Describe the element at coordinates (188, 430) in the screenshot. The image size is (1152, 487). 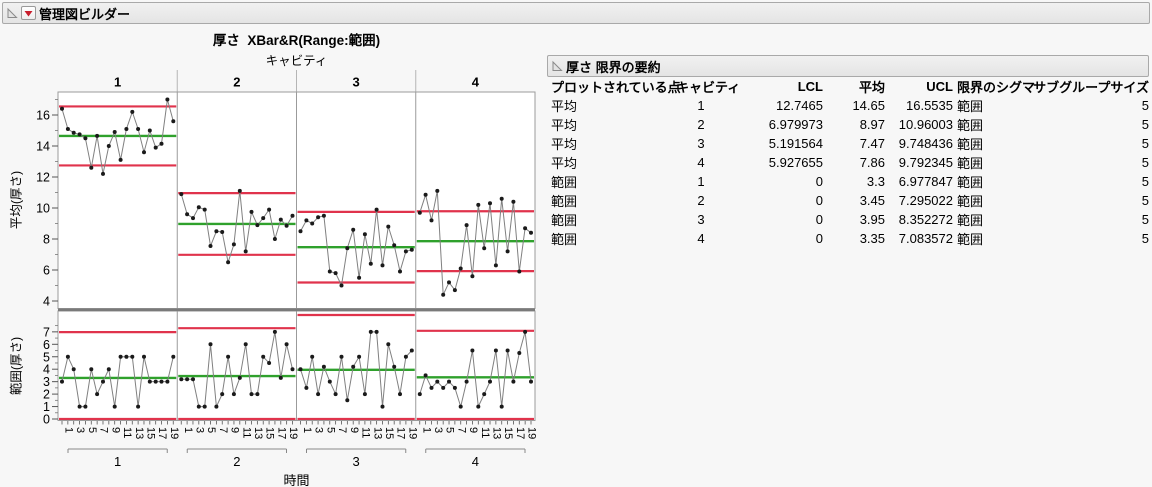
I see `svg-text: 1` at that location.